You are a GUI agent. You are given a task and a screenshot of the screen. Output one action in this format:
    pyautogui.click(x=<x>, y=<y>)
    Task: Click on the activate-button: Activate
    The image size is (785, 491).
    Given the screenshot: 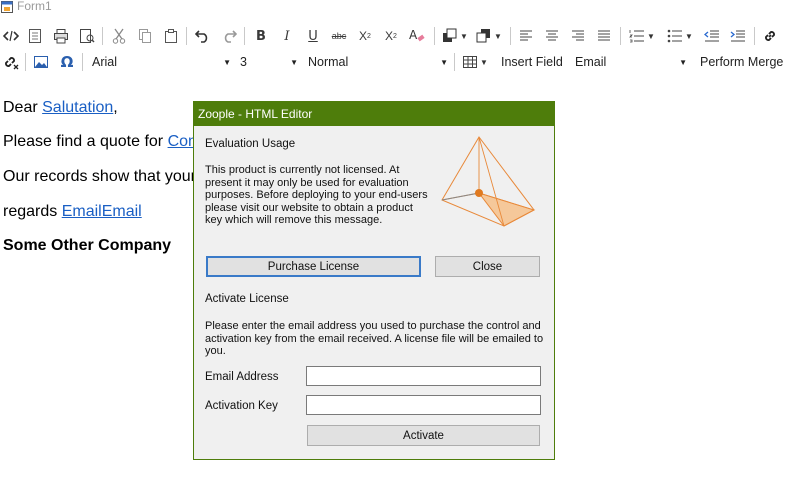 What is the action you would take?
    pyautogui.click(x=423, y=435)
    